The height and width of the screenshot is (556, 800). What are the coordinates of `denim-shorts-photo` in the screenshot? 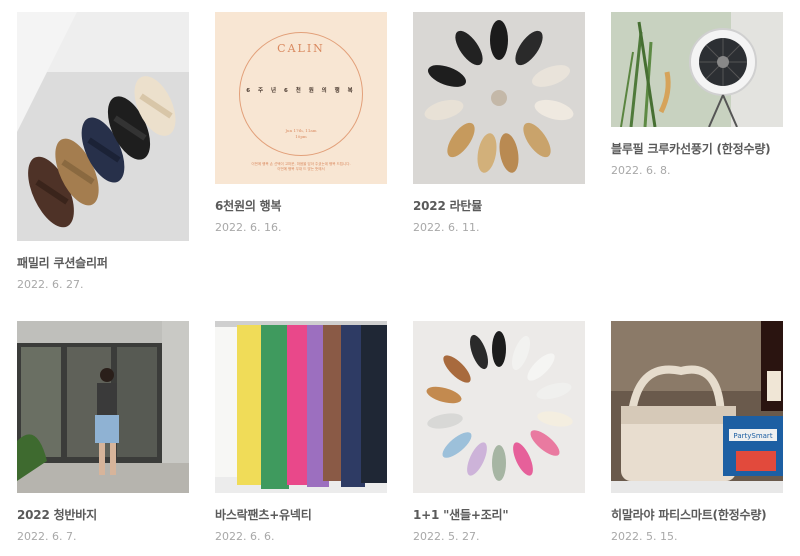 It's located at (103, 407).